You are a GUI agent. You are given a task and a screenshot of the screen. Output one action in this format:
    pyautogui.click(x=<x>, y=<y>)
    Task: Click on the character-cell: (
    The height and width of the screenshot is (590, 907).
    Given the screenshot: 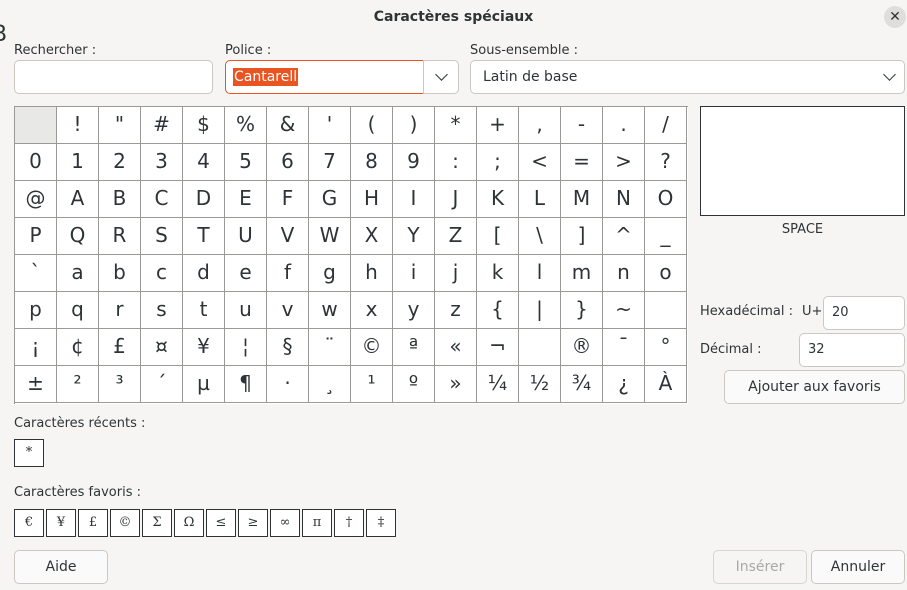 What is the action you would take?
    pyautogui.click(x=372, y=125)
    